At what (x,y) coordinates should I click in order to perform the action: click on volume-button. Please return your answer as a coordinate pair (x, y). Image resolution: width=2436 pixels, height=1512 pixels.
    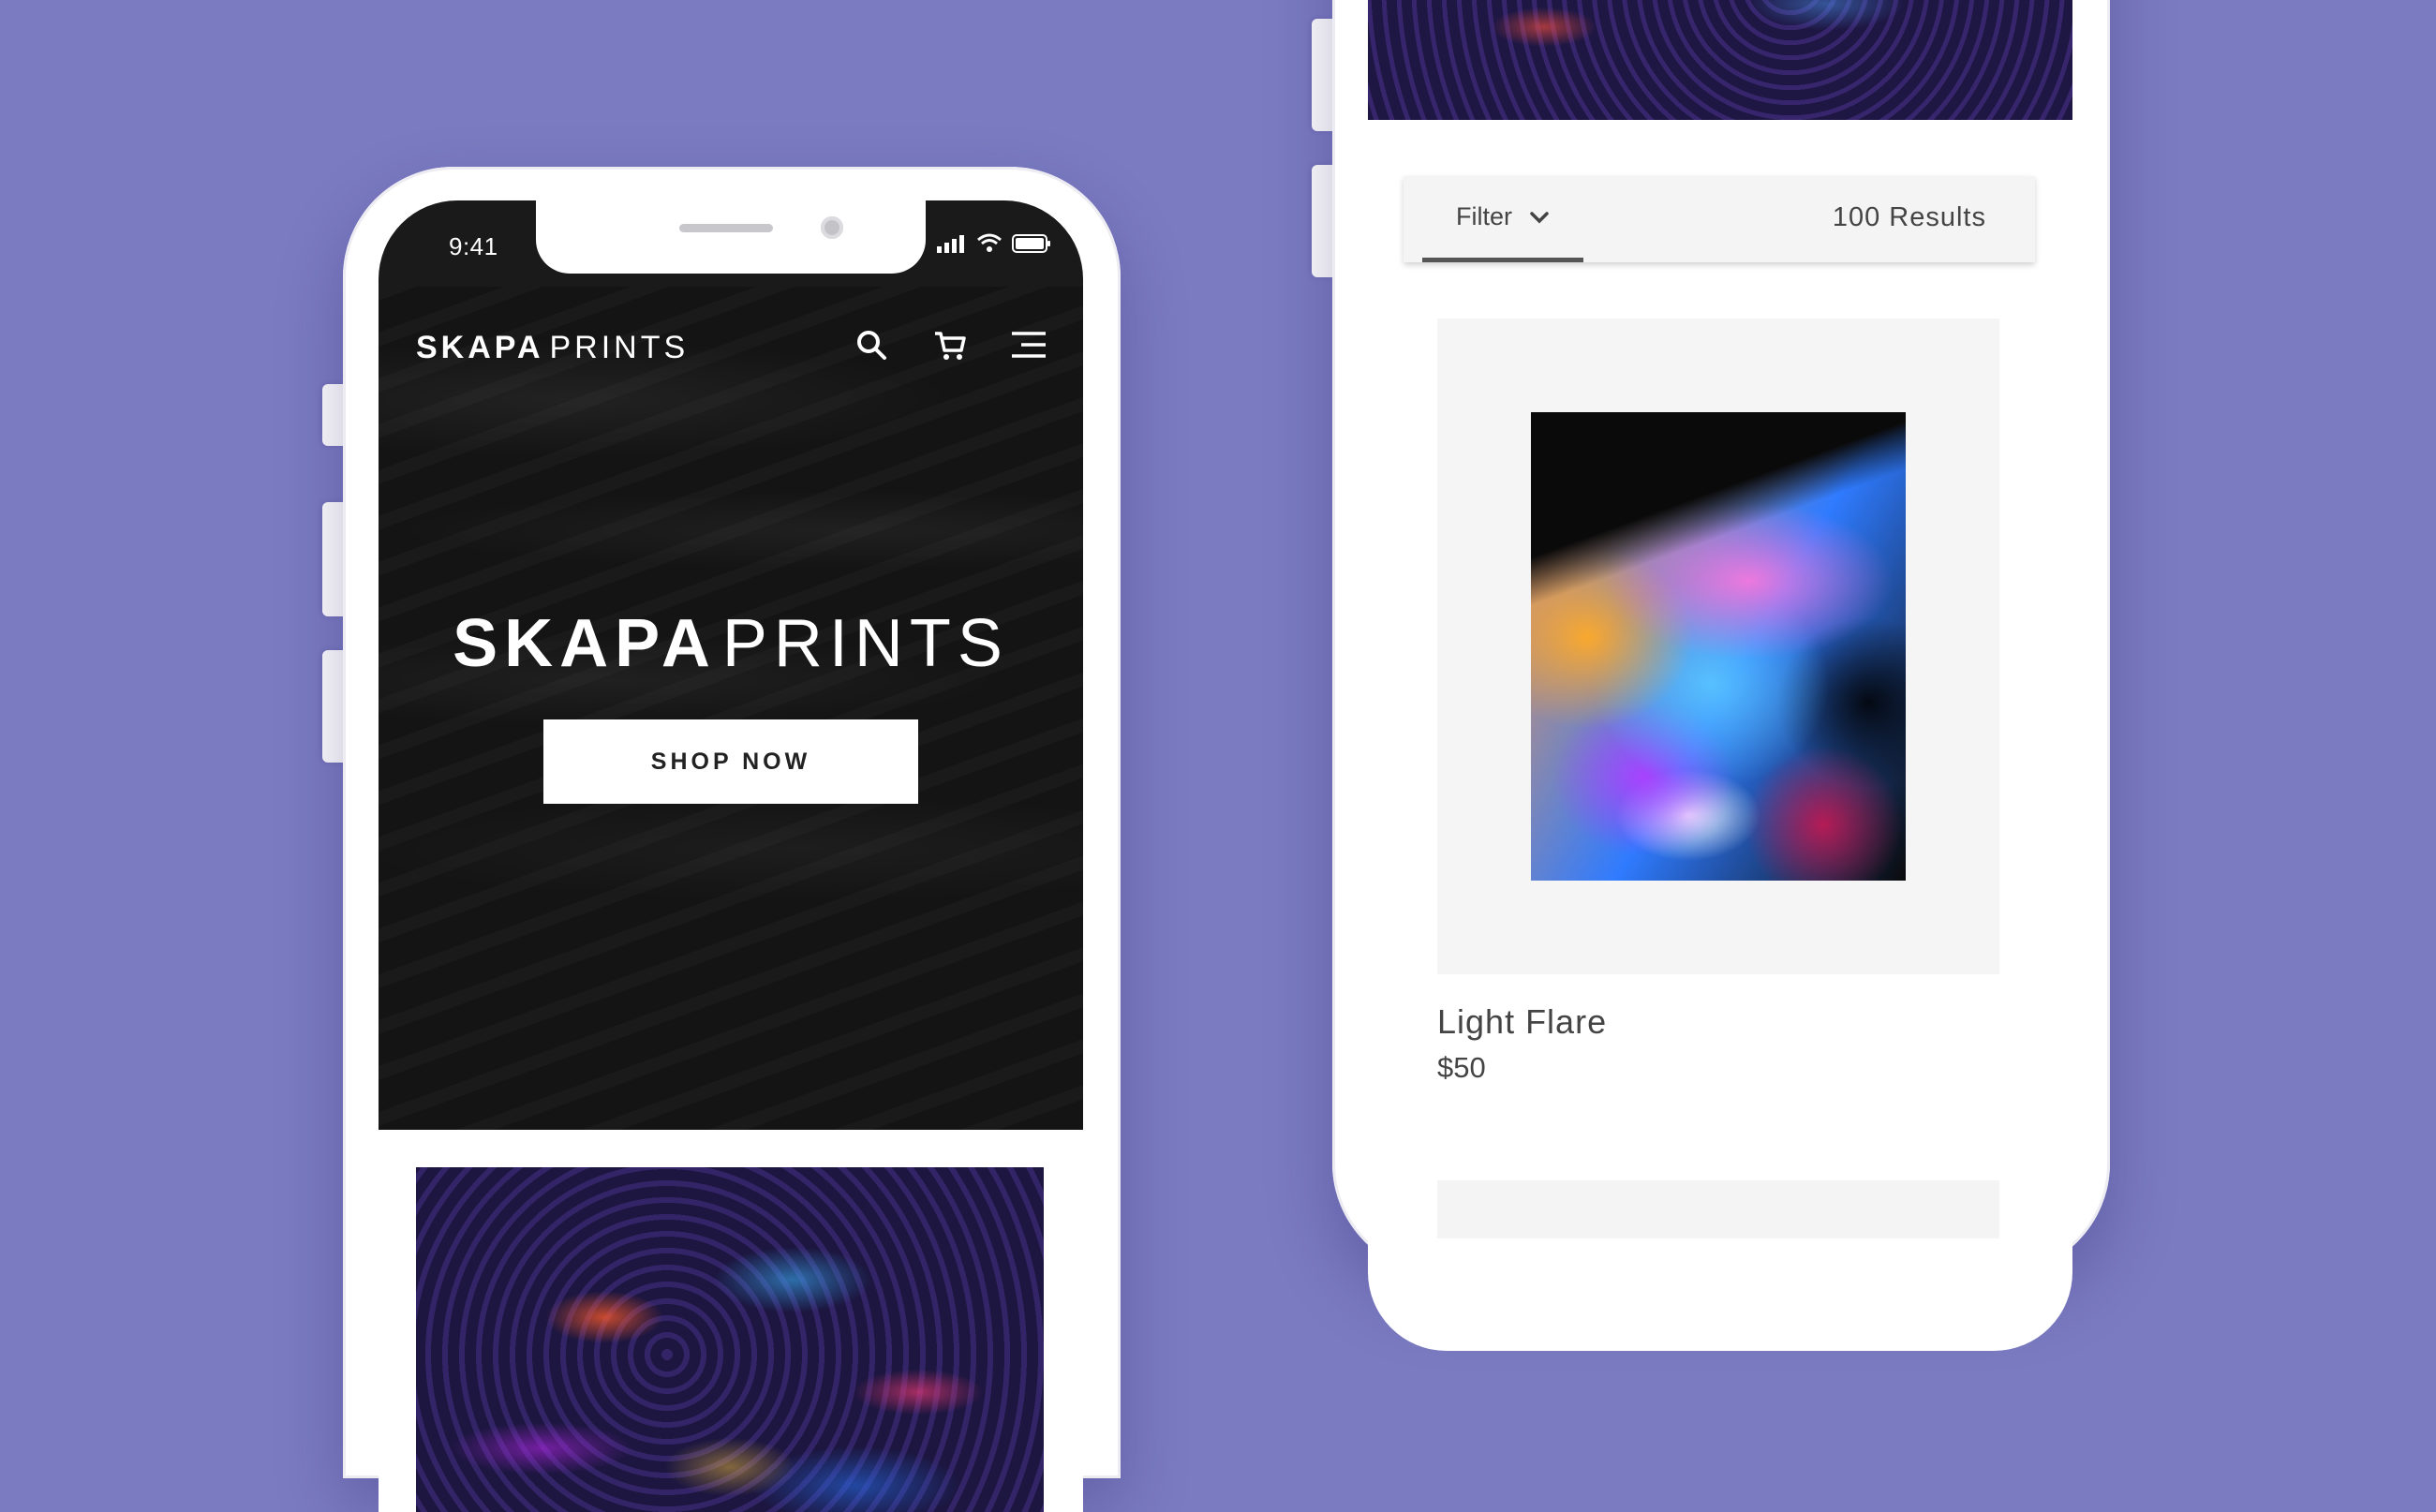
    Looking at the image, I should click on (333, 415).